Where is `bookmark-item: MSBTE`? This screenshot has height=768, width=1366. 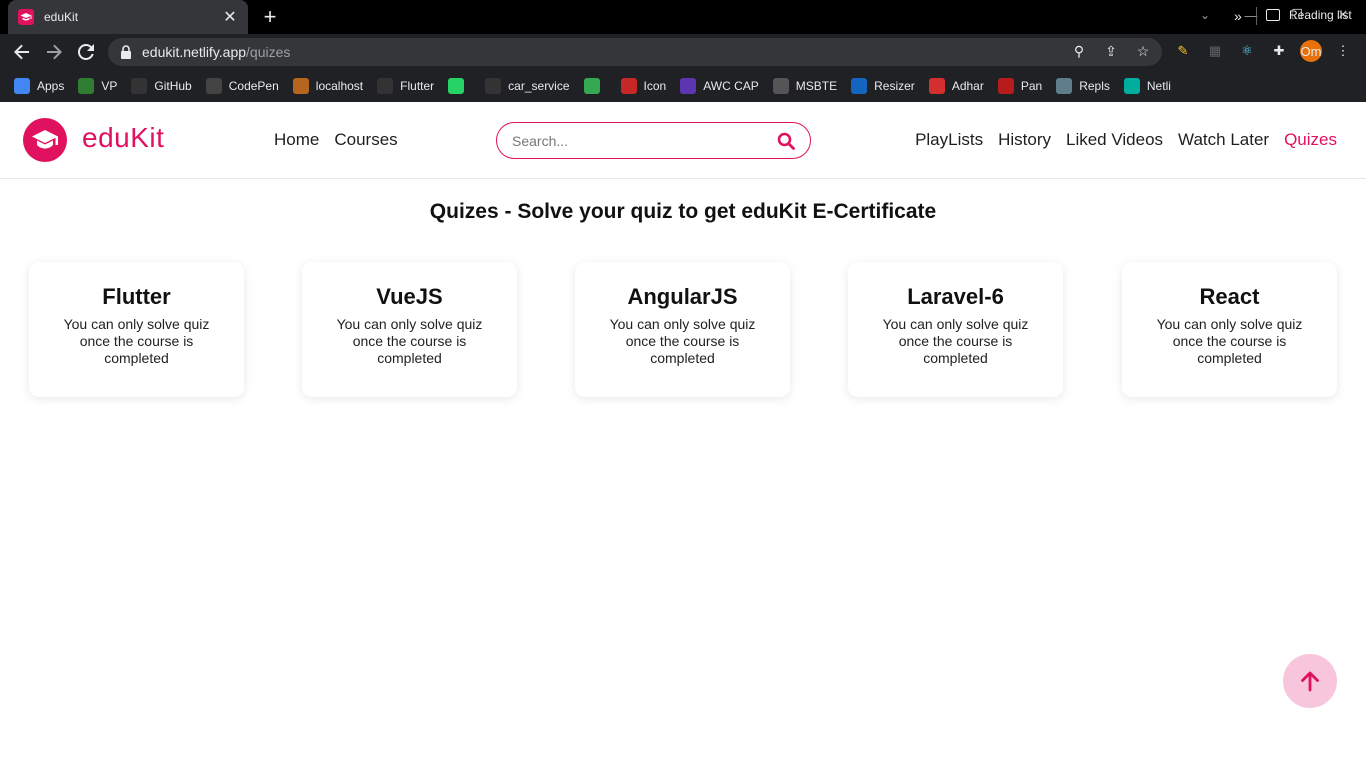 bookmark-item: MSBTE is located at coordinates (805, 86).